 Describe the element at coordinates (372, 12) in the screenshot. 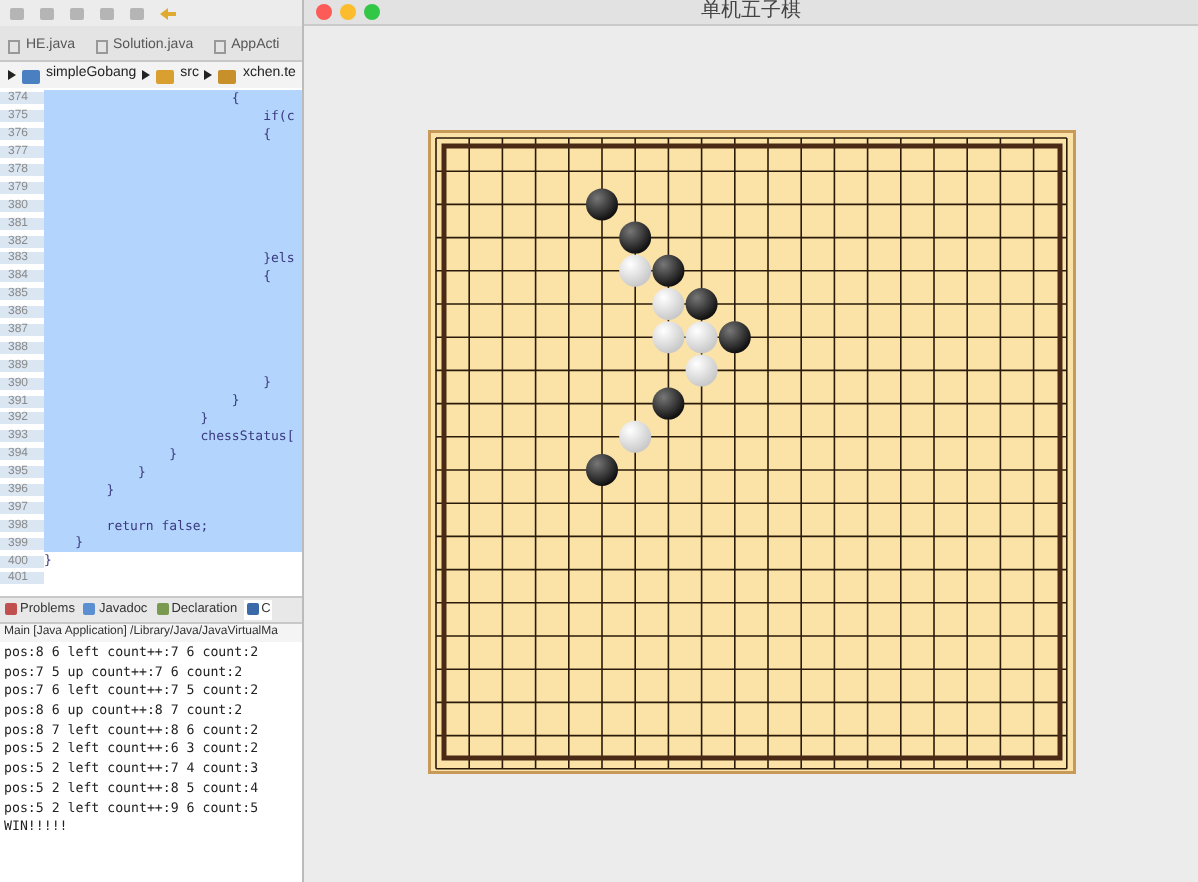

I see `maximize-icon` at that location.